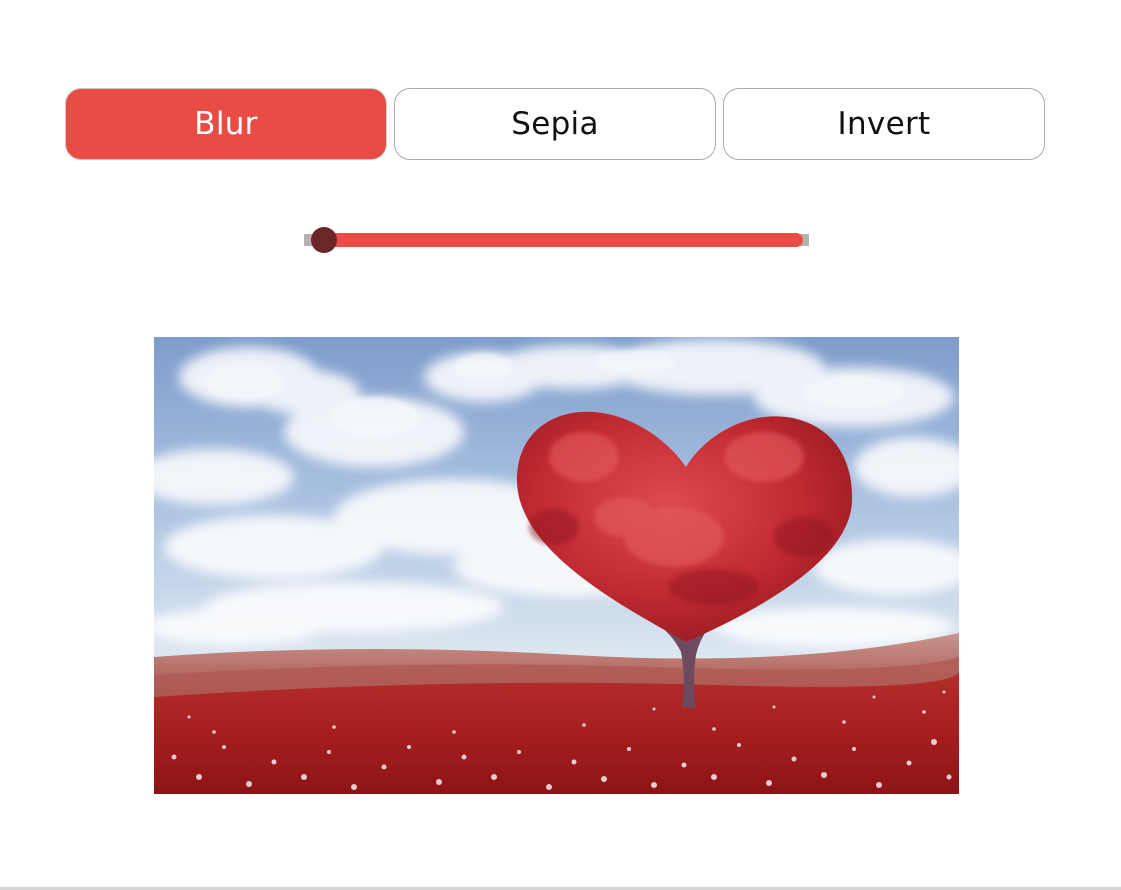 The width and height of the screenshot is (1121, 890). I want to click on sepia-button: Sepia, so click(555, 124).